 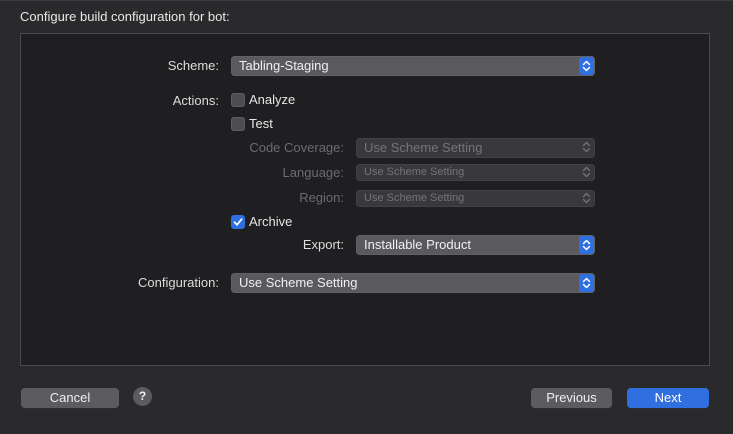 I want to click on code-coverage-popup: Use Scheme Setting, so click(x=475, y=148).